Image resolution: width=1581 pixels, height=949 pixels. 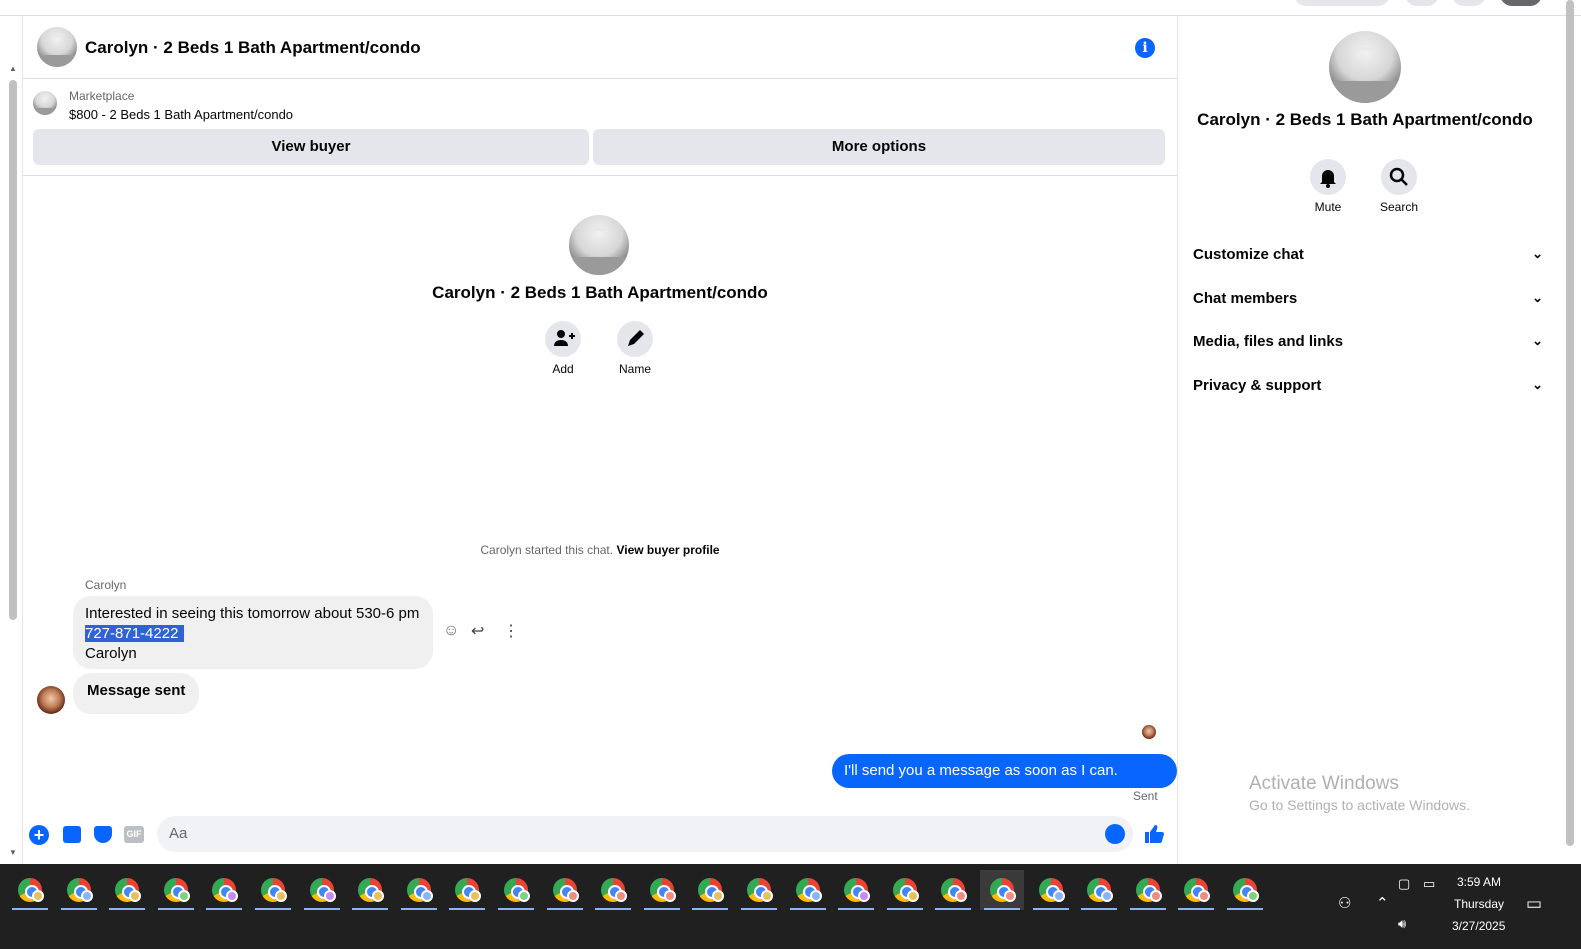 What do you see at coordinates (13, 68) in the screenshot?
I see `scroll-up-icon: ▲` at bounding box center [13, 68].